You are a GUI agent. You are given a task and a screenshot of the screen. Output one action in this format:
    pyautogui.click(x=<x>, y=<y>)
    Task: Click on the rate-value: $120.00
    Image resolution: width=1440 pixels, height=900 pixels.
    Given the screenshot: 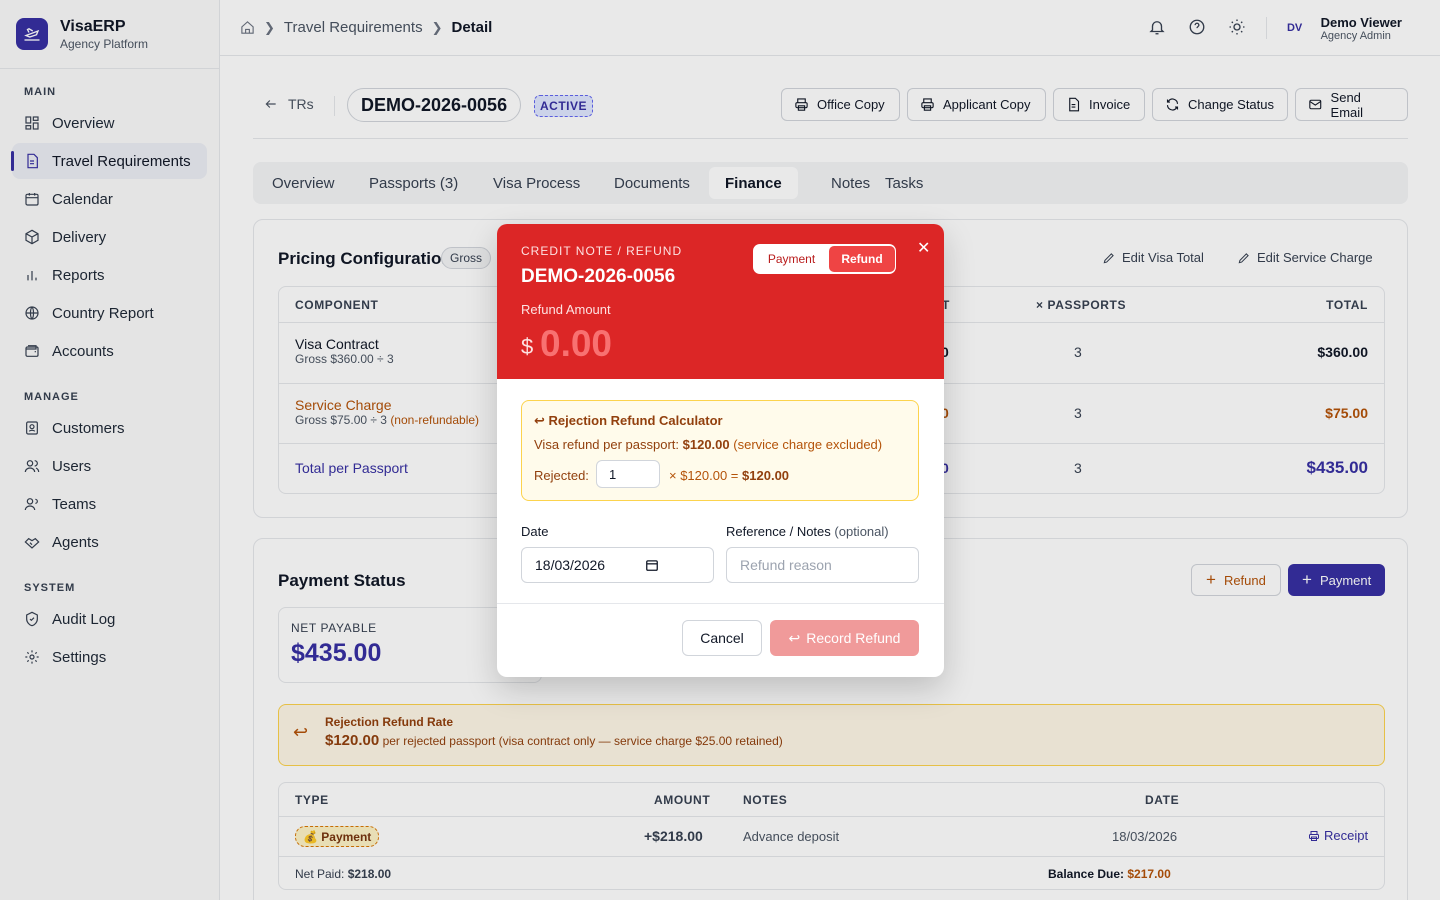 What is the action you would take?
    pyautogui.click(x=706, y=444)
    